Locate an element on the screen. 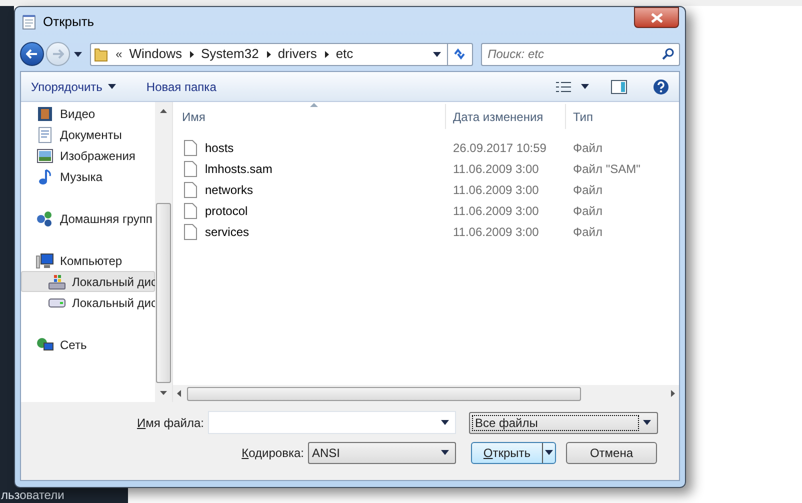 The image size is (802, 503). nav-item: Сеть is located at coordinates (88, 344).